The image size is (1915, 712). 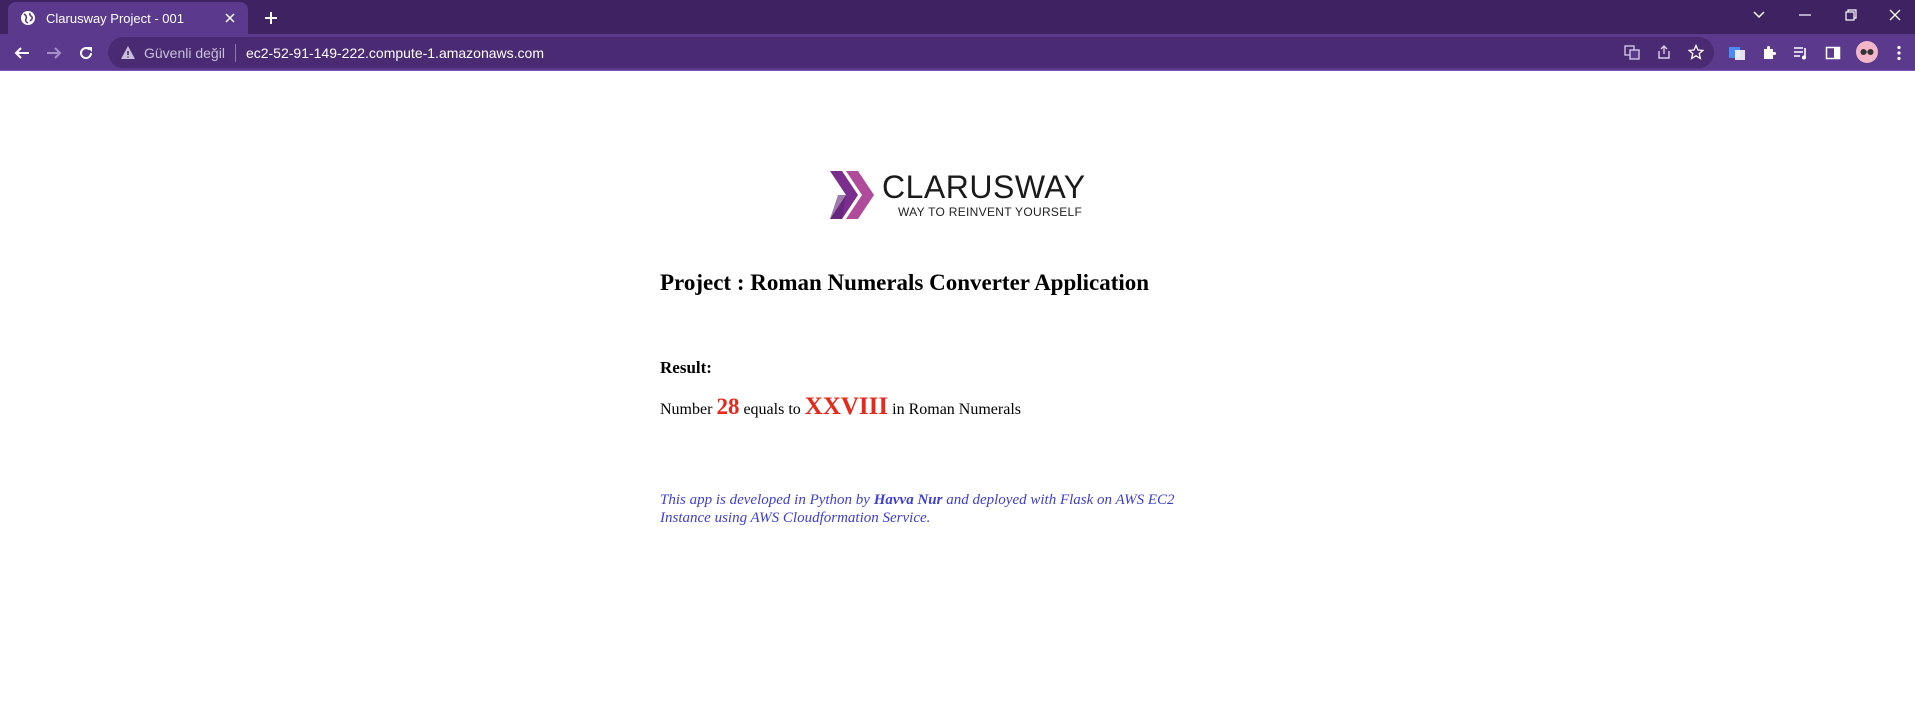 I want to click on bookmark-star-icon, so click(x=1696, y=52).